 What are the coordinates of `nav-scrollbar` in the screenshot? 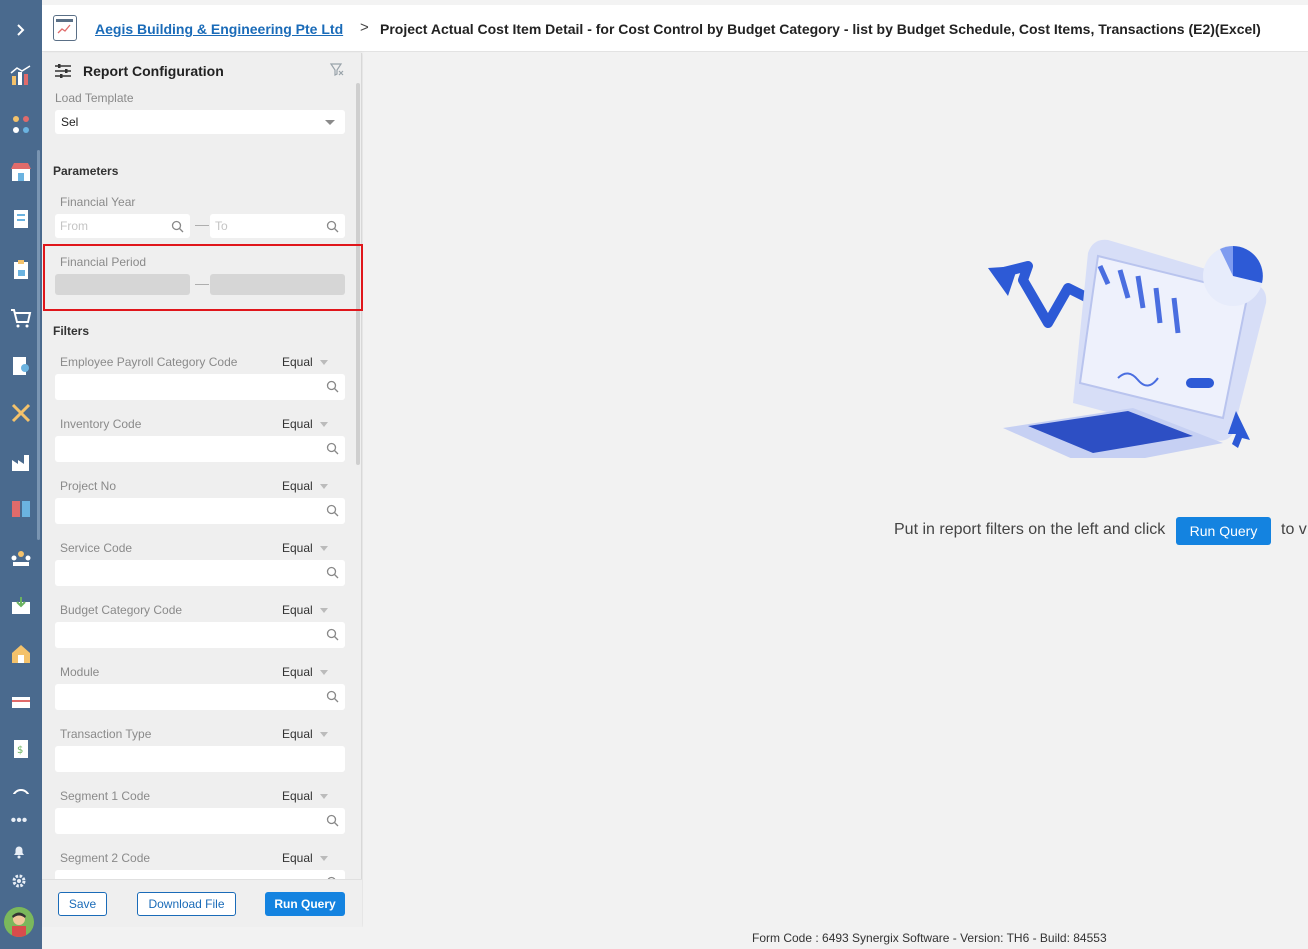 It's located at (38, 345).